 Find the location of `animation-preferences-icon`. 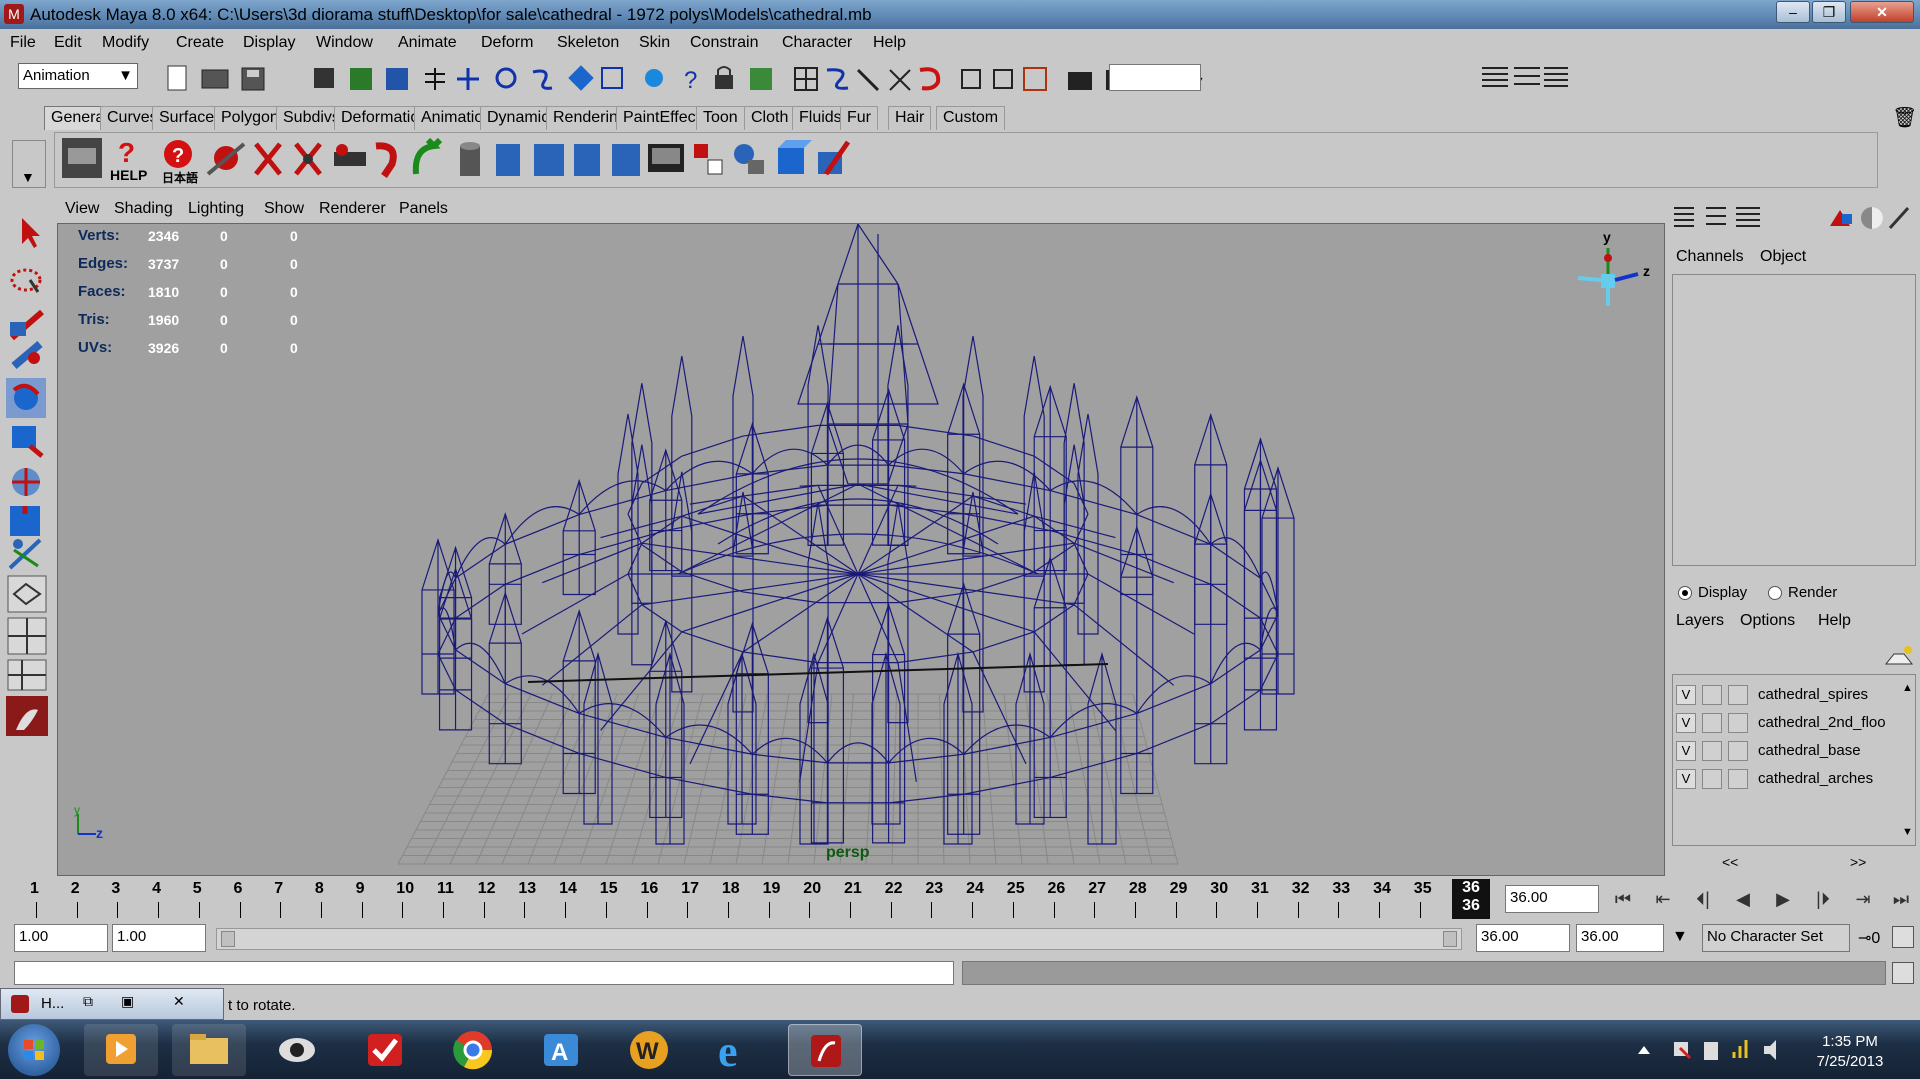

animation-preferences-icon is located at coordinates (1903, 937).